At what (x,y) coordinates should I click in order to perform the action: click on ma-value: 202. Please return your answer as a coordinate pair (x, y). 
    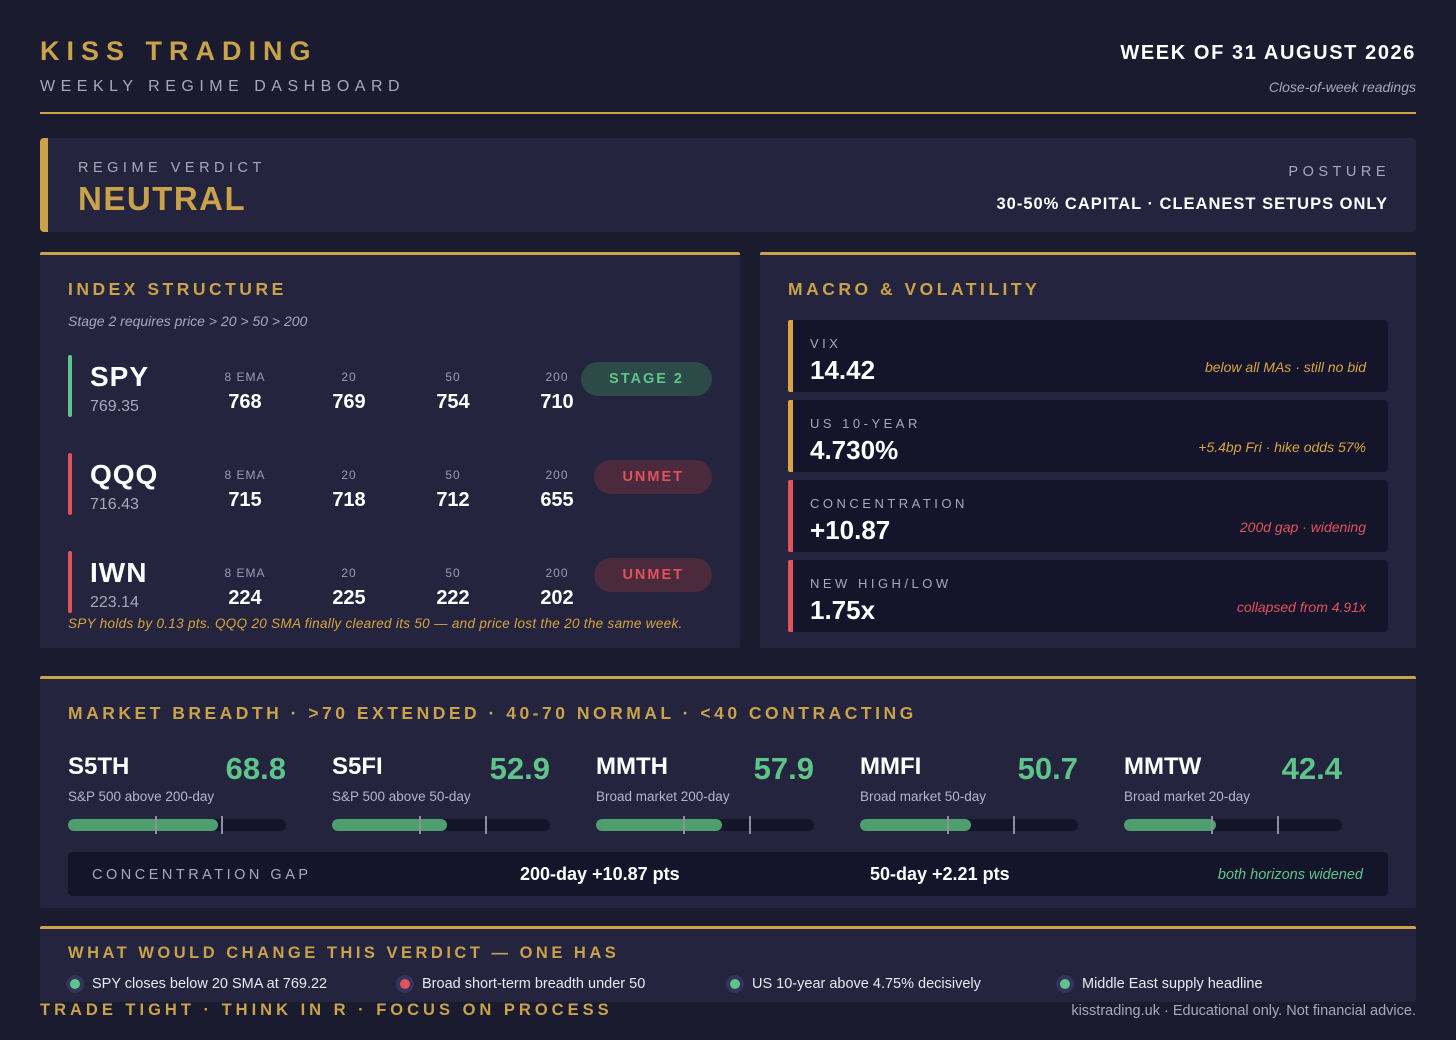
    Looking at the image, I should click on (557, 598).